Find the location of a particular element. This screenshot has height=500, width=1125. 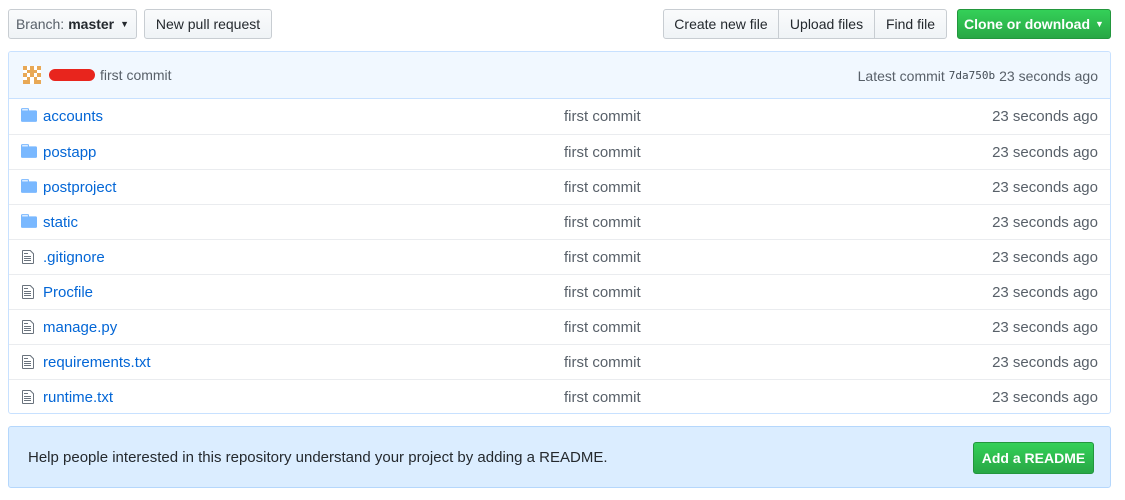

table-row: .gitignore first commit 23 seconds ago is located at coordinates (559, 256).